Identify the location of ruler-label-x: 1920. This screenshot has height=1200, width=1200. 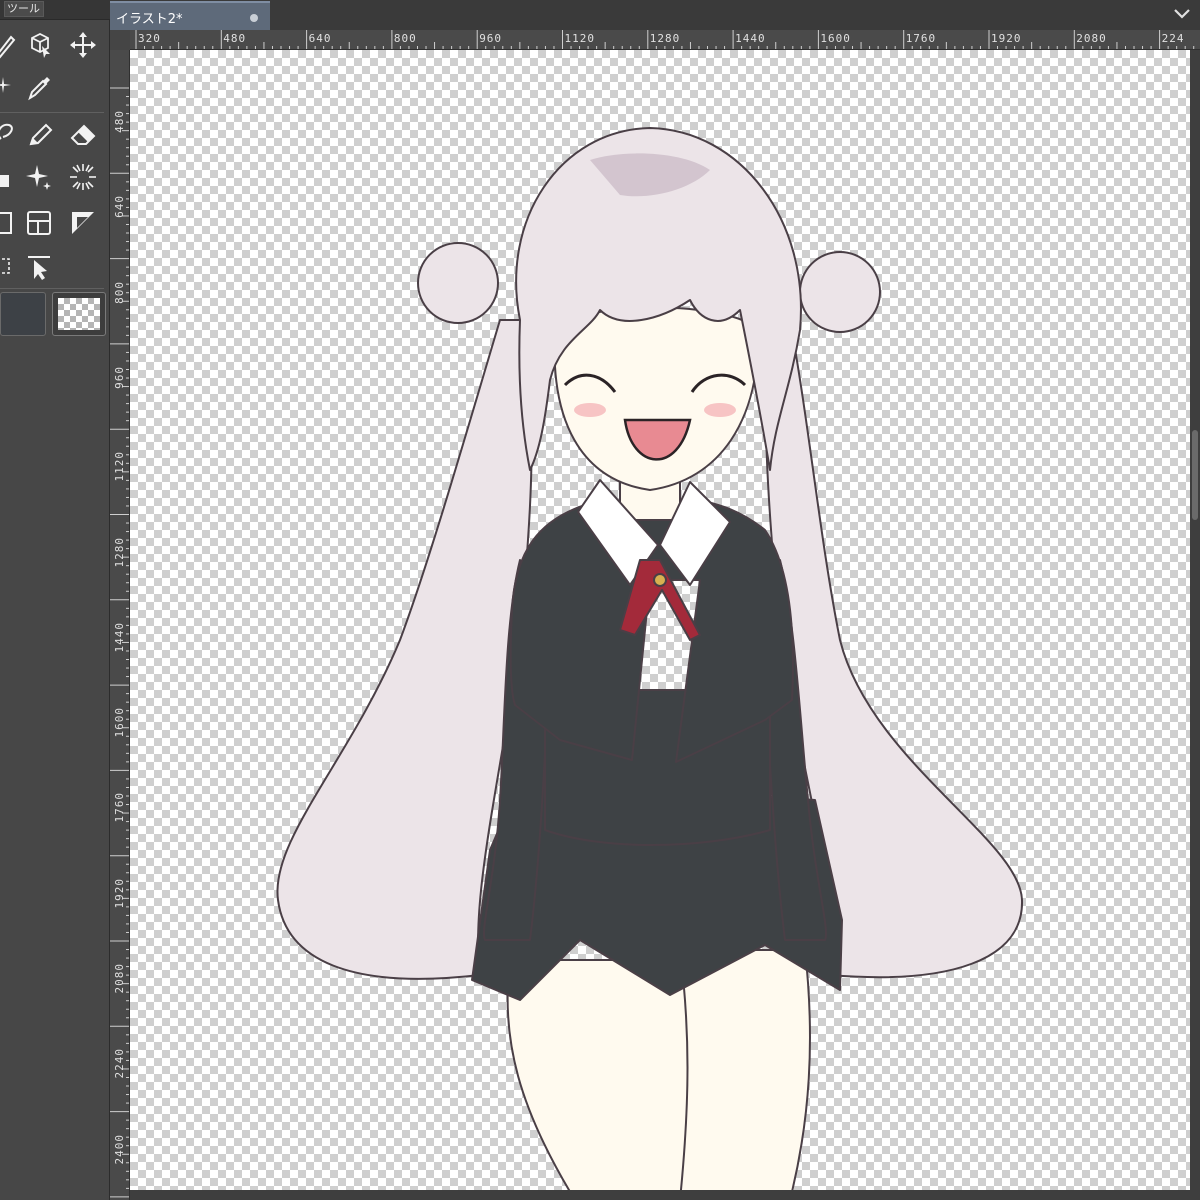
(1006, 38).